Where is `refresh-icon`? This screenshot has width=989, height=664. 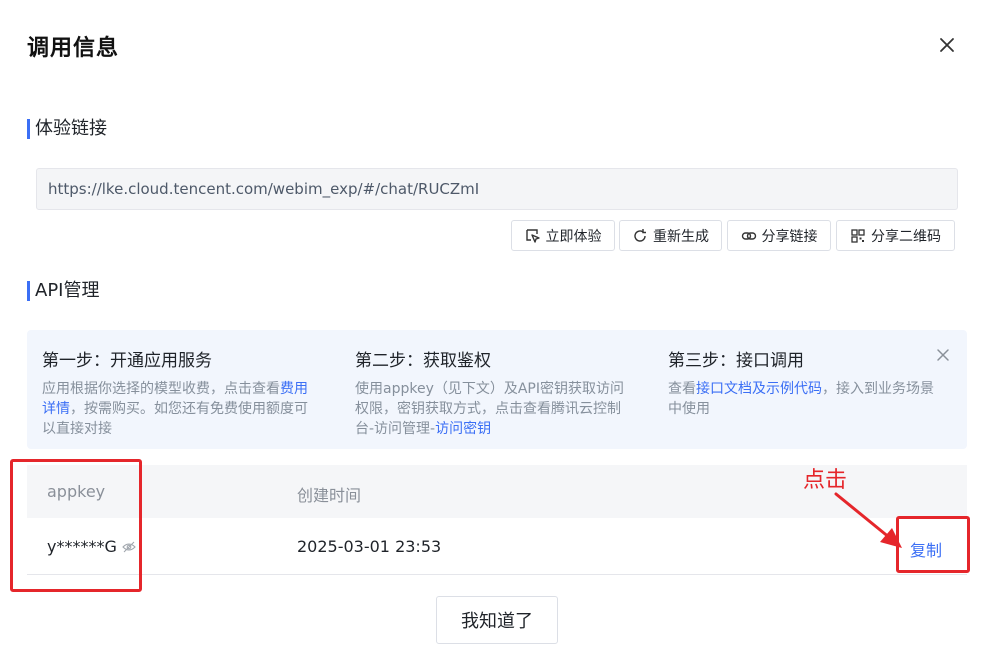 refresh-icon is located at coordinates (640, 236).